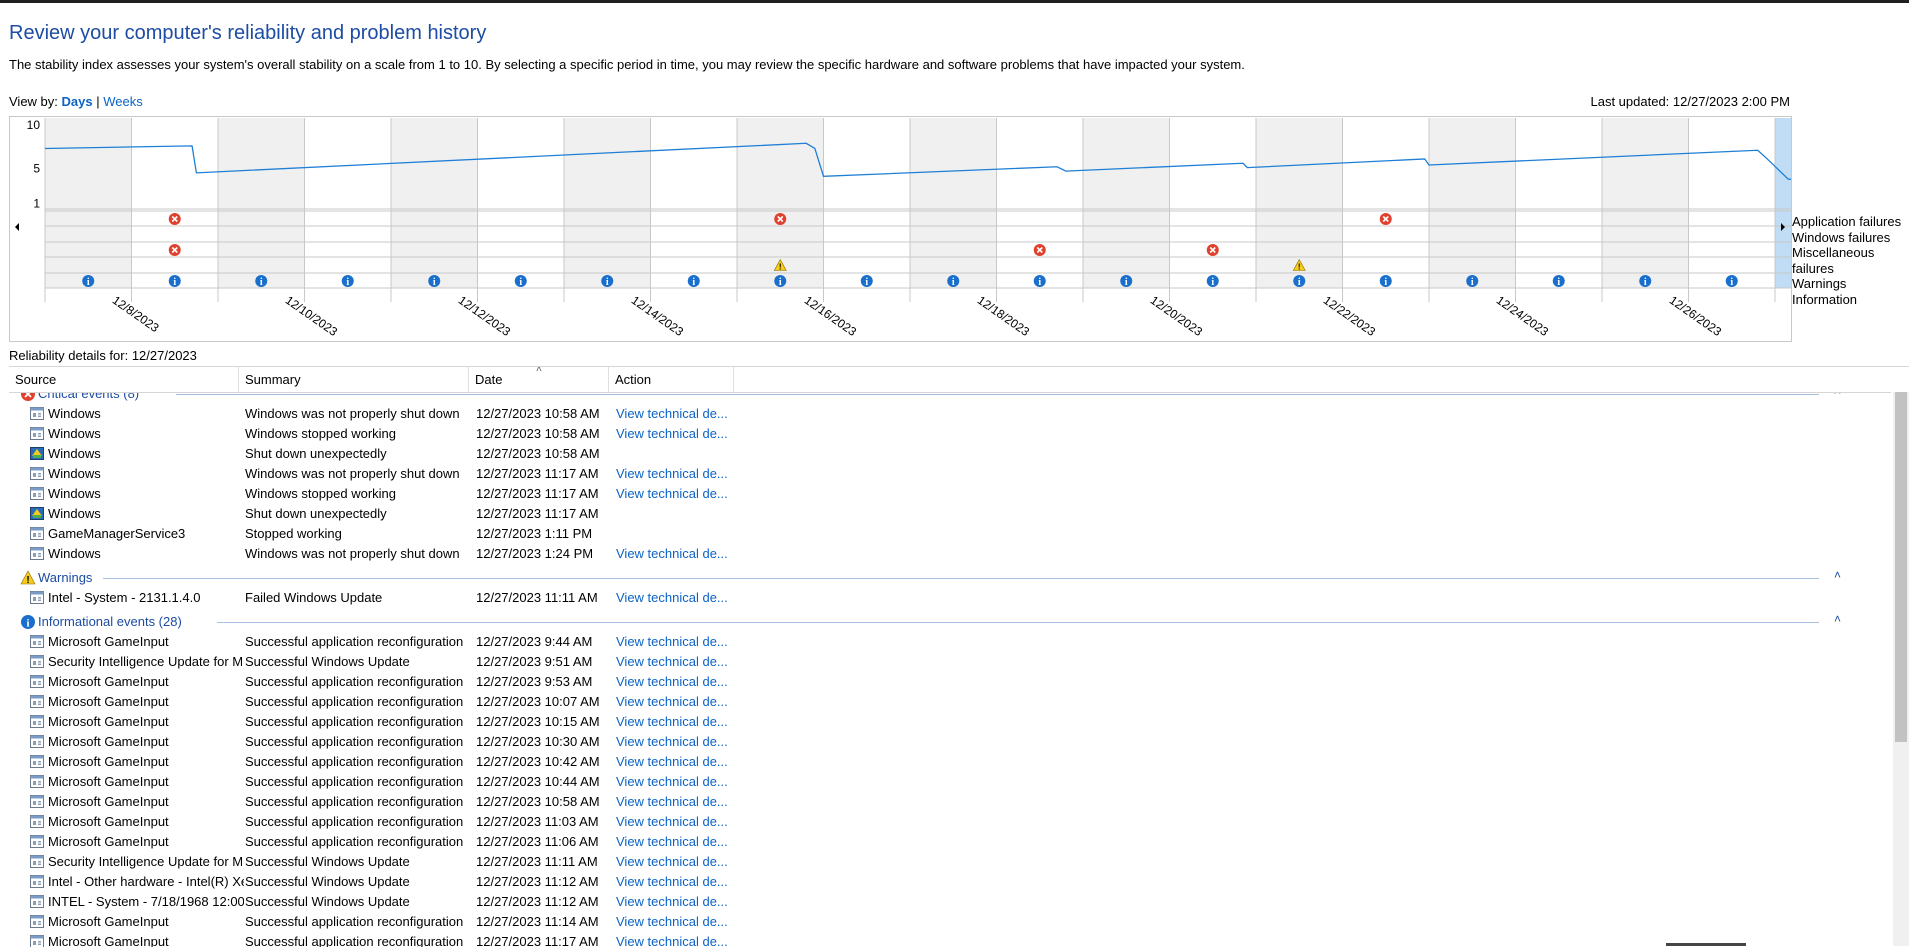  I want to click on view-days-link: Days, so click(77, 101).